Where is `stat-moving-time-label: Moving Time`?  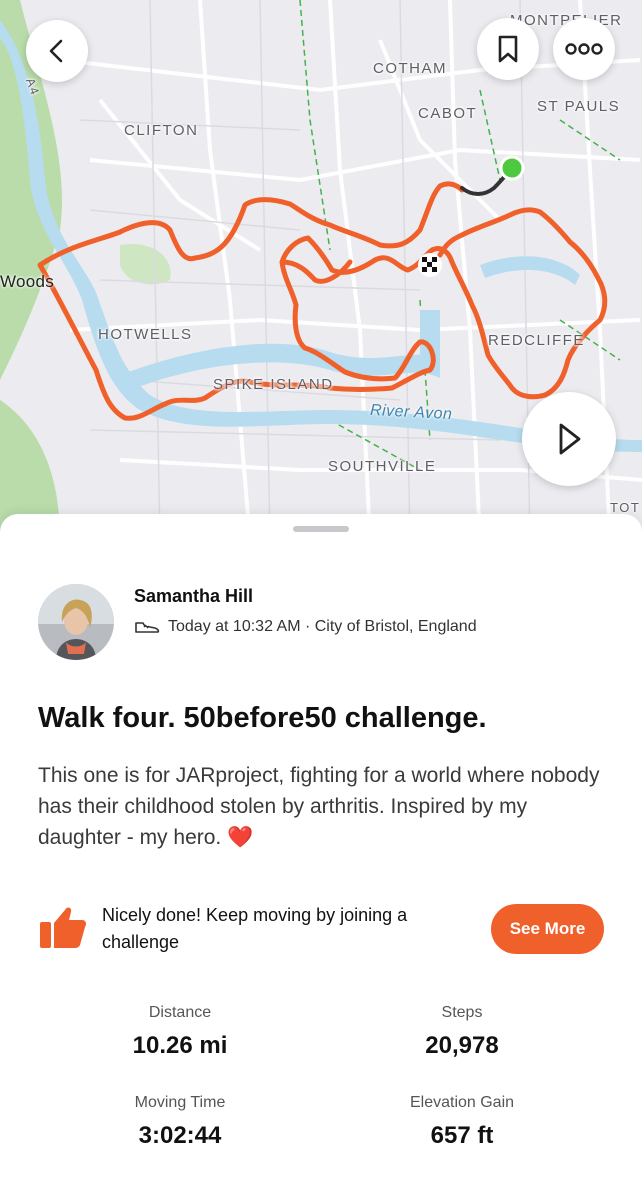 stat-moving-time-label: Moving Time is located at coordinates (180, 1102).